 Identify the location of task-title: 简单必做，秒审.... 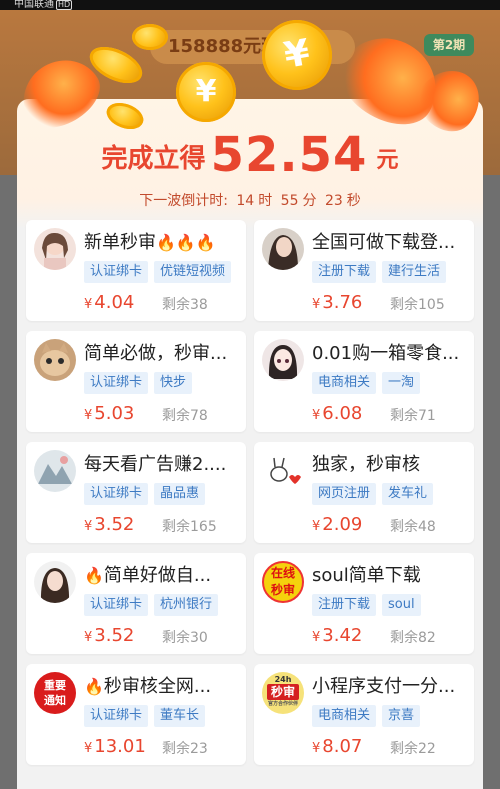
(164, 354).